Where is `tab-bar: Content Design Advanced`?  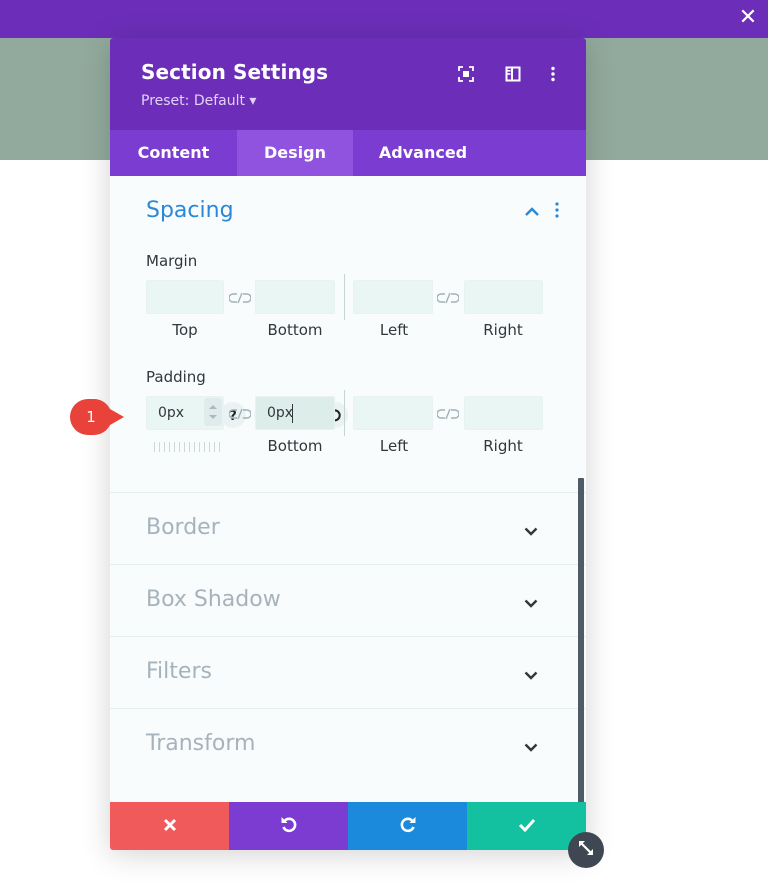
tab-bar: Content Design Advanced is located at coordinates (348, 153).